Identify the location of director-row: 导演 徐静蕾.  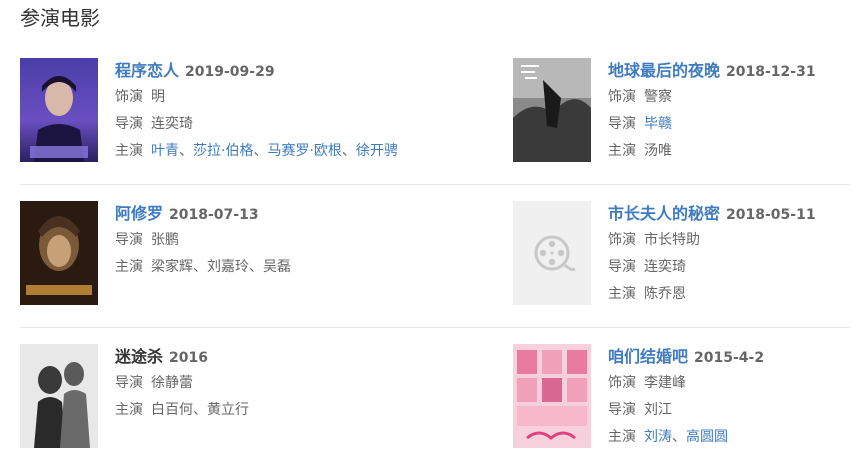
(245, 383).